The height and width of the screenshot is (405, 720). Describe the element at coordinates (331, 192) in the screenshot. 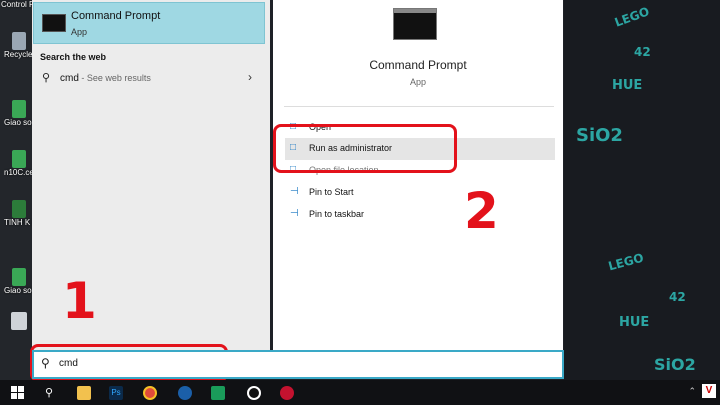

I see `action-label: Pin to Start` at that location.